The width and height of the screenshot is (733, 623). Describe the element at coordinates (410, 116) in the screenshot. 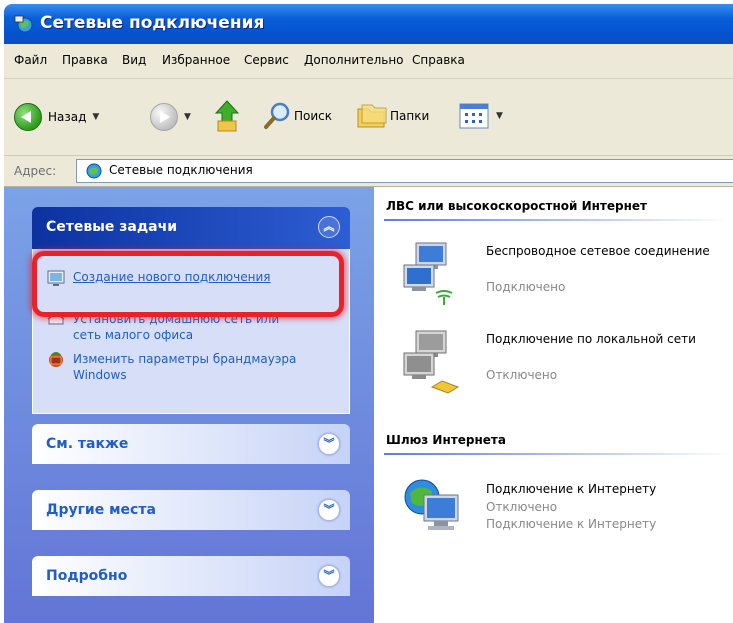

I see `folders-label: Папки` at that location.